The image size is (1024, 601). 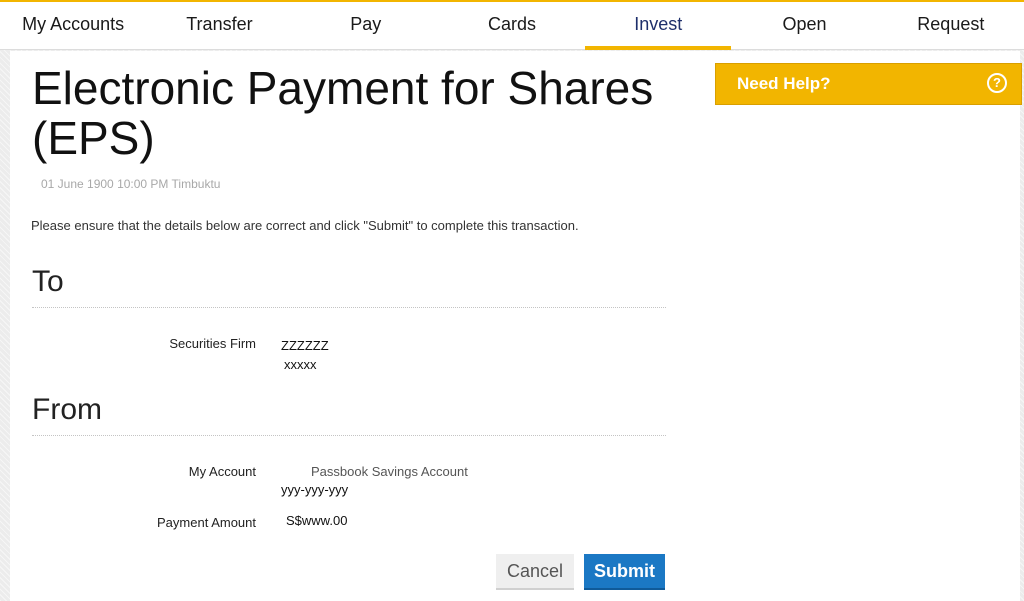 What do you see at coordinates (212, 343) in the screenshot?
I see `securities-firm-label: Securities Firm` at bounding box center [212, 343].